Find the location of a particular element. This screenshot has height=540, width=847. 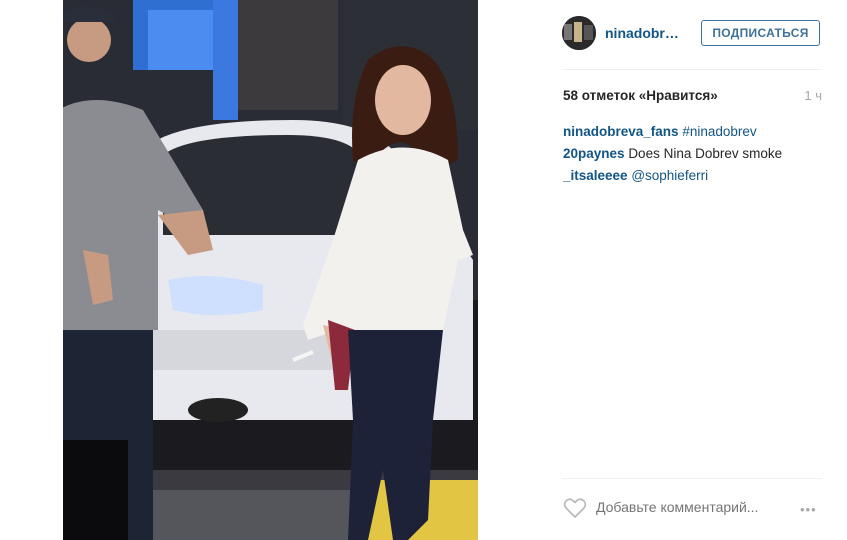

comment-item: ninadobreva_fans #ninadobrev is located at coordinates (695, 132).